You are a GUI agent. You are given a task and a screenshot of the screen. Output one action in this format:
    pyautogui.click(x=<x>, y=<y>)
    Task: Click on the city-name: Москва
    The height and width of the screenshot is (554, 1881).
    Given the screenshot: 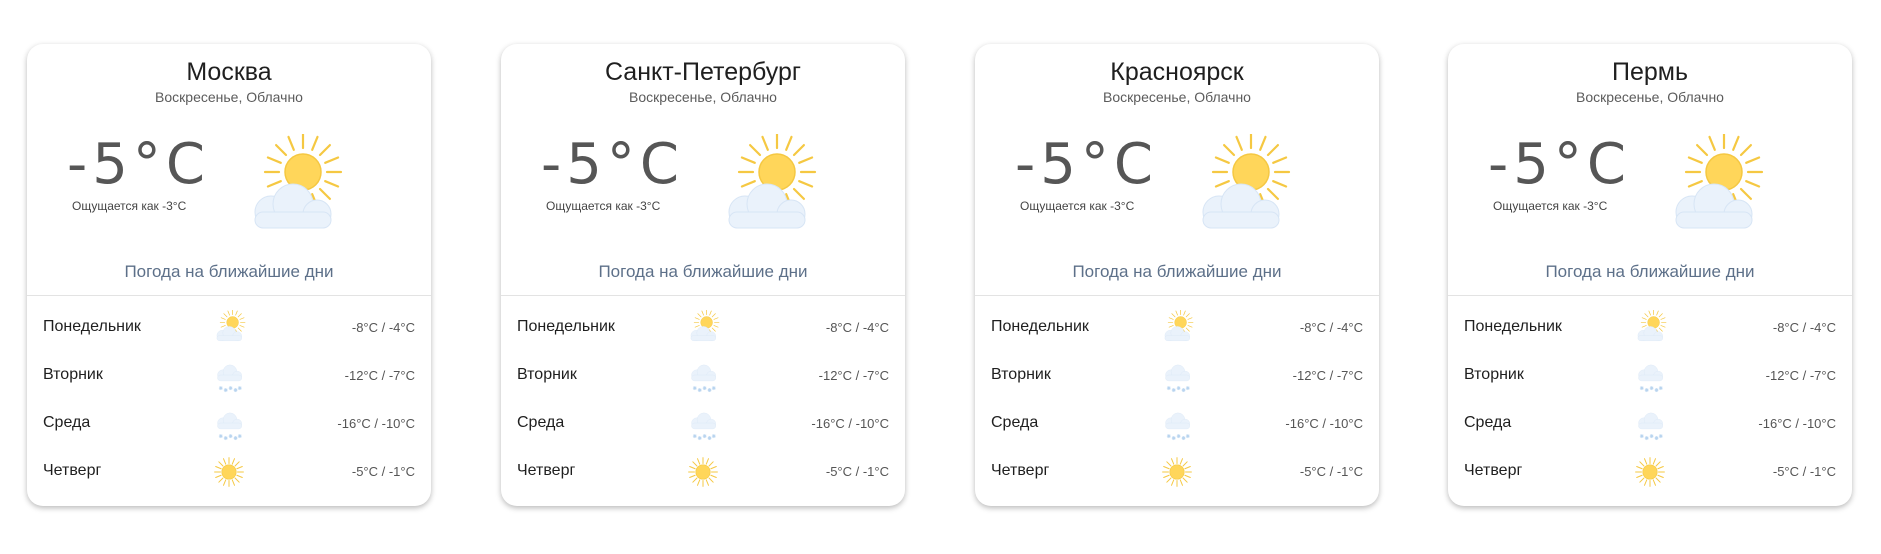 What is the action you would take?
    pyautogui.click(x=229, y=72)
    